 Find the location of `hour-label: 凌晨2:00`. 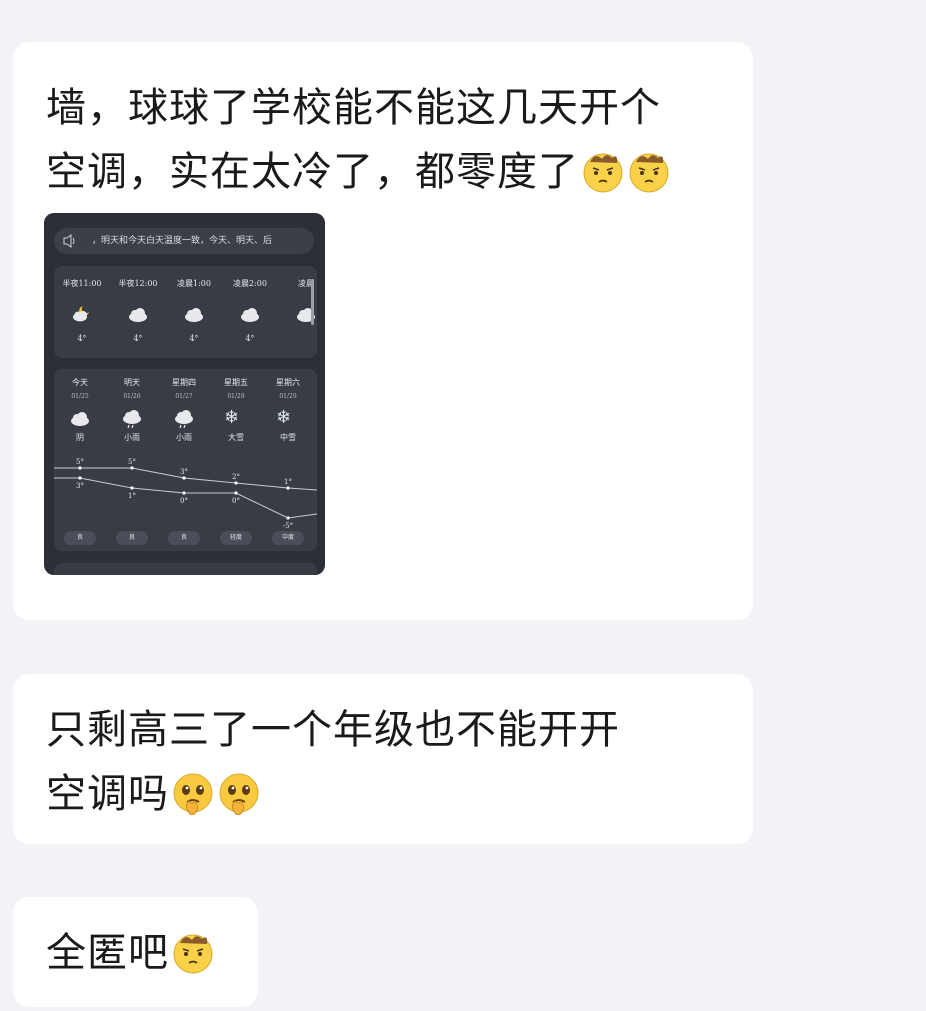

hour-label: 凌晨2:00 is located at coordinates (250, 283).